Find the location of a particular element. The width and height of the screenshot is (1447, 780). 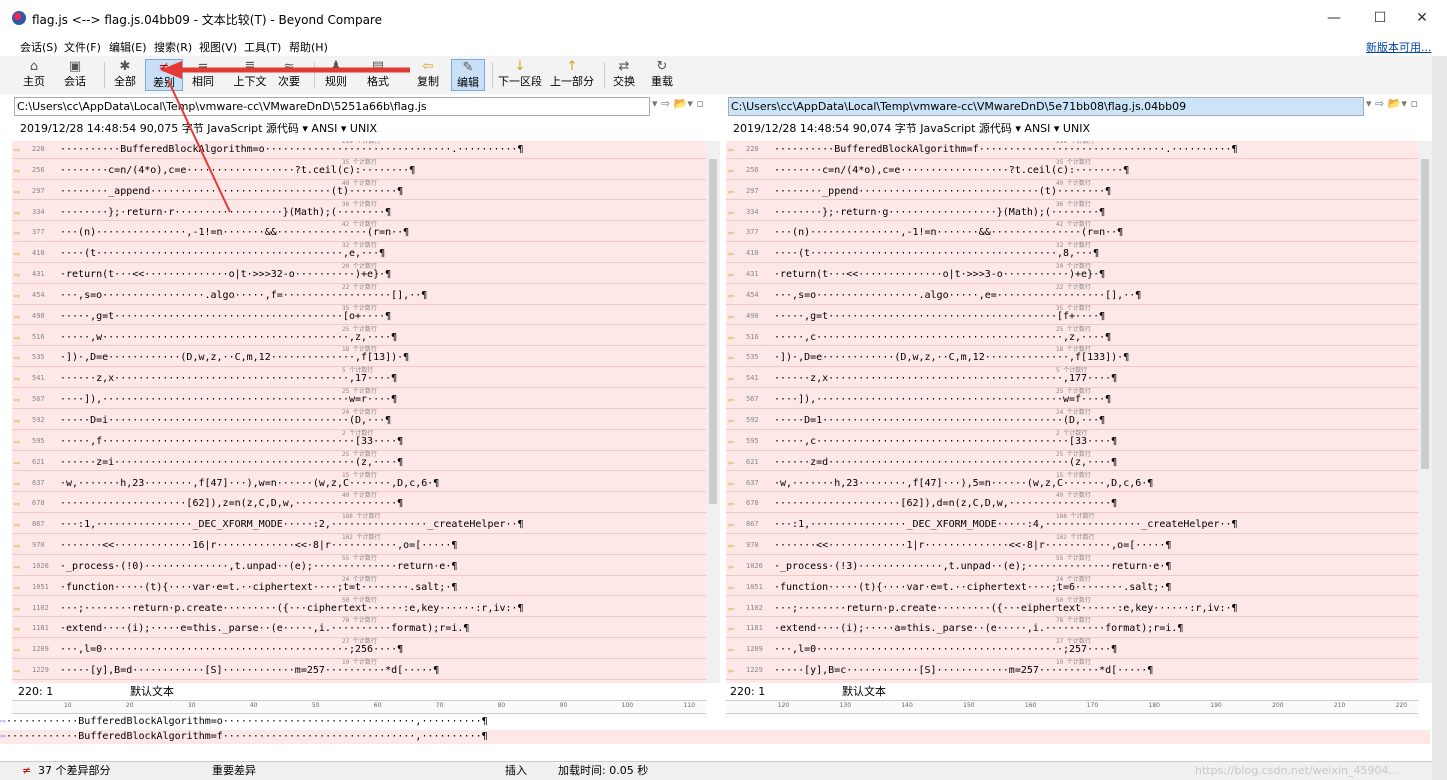

line-number: 1026 is located at coordinates (40, 565).